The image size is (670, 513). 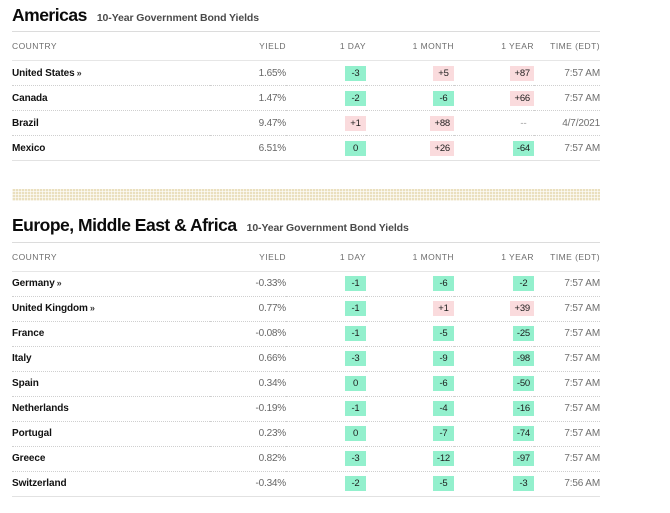 I want to click on cell-change-1month: -5, so click(x=410, y=334).